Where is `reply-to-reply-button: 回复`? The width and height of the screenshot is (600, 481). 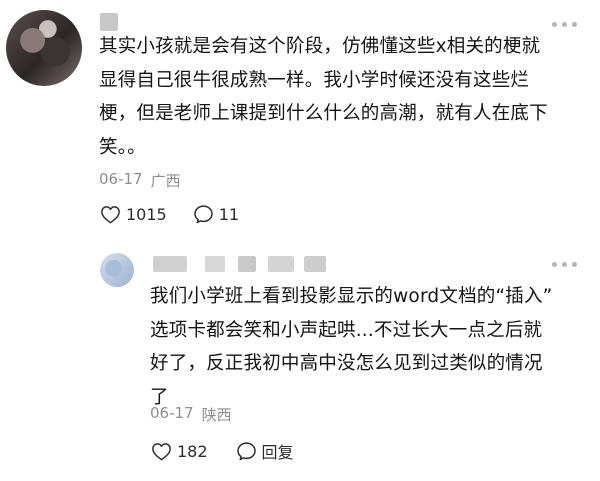
reply-to-reply-button: 回复 is located at coordinates (265, 451).